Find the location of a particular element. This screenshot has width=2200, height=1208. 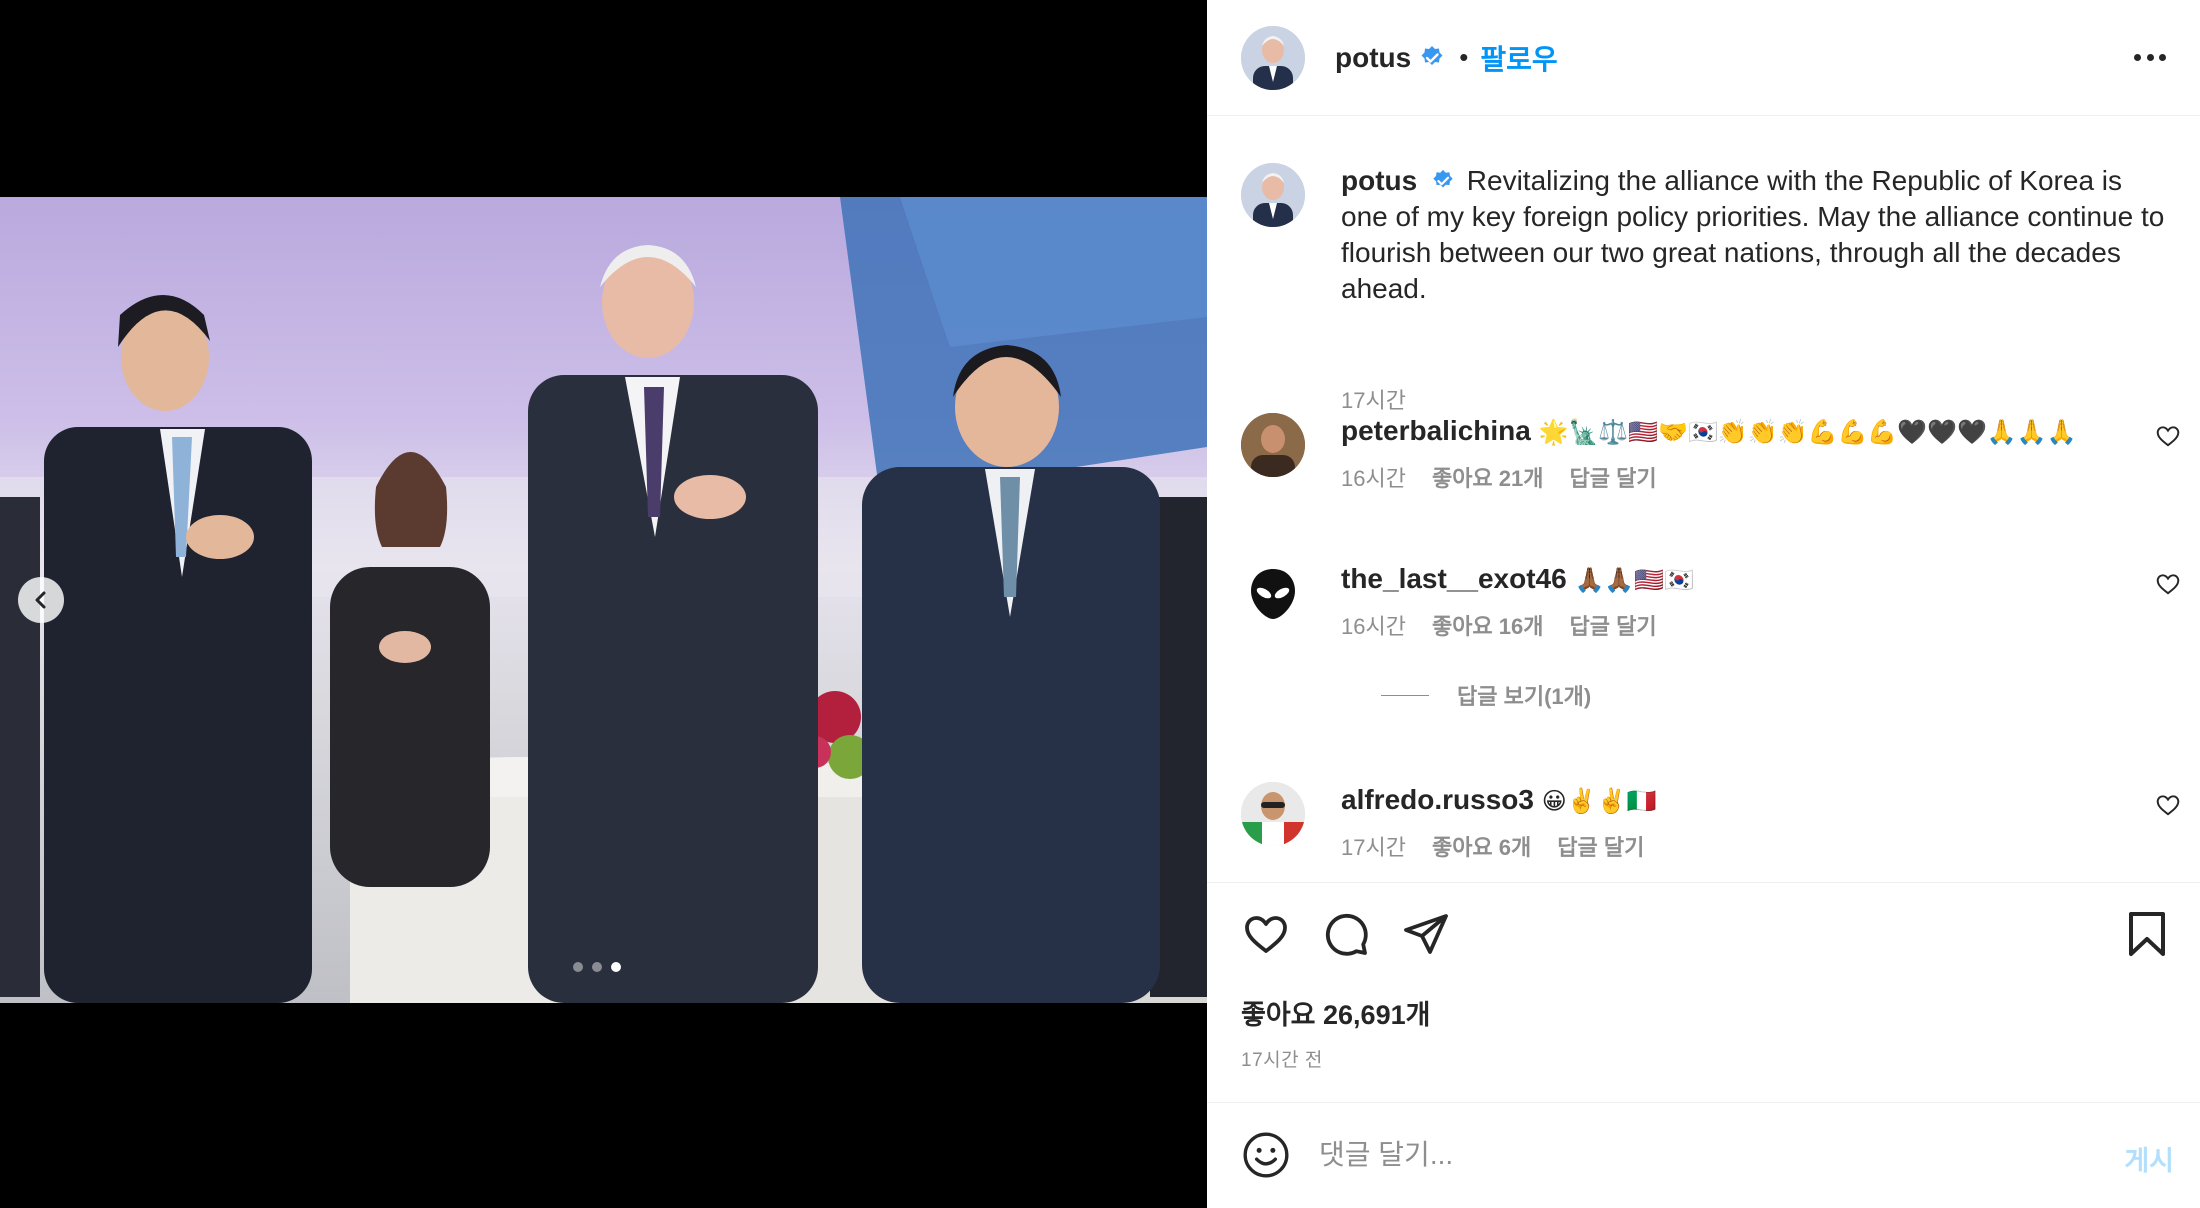

post-actions: 좋아요 26,691개 17시간 전 is located at coordinates (1703, 992).